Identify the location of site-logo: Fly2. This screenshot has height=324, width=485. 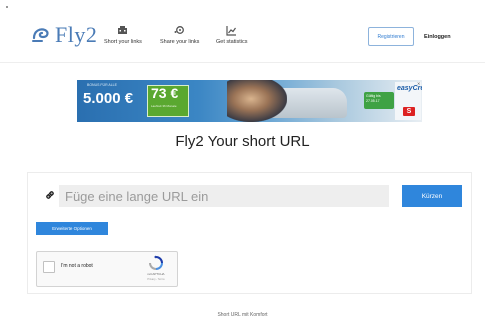
(63, 35).